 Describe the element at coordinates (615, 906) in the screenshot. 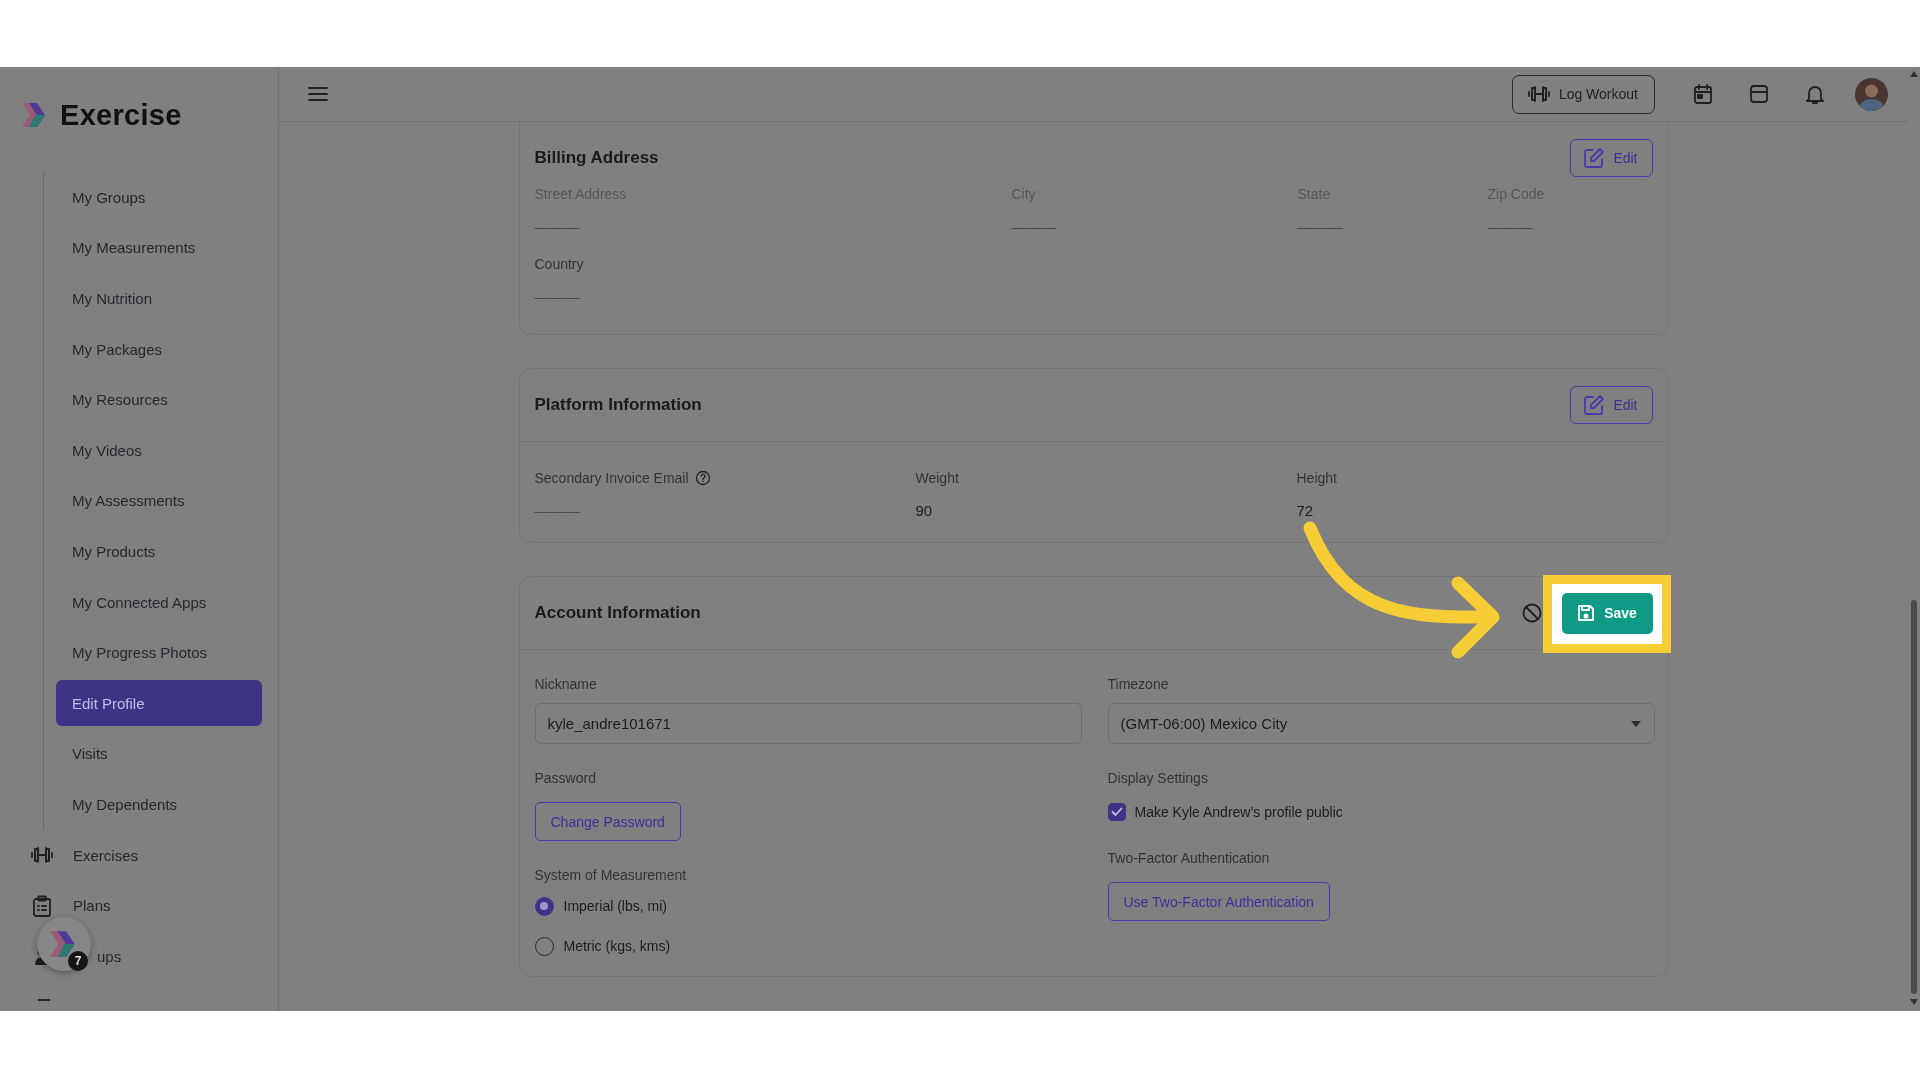

I see `radio-label: Imperial (lbs, mi)` at that location.